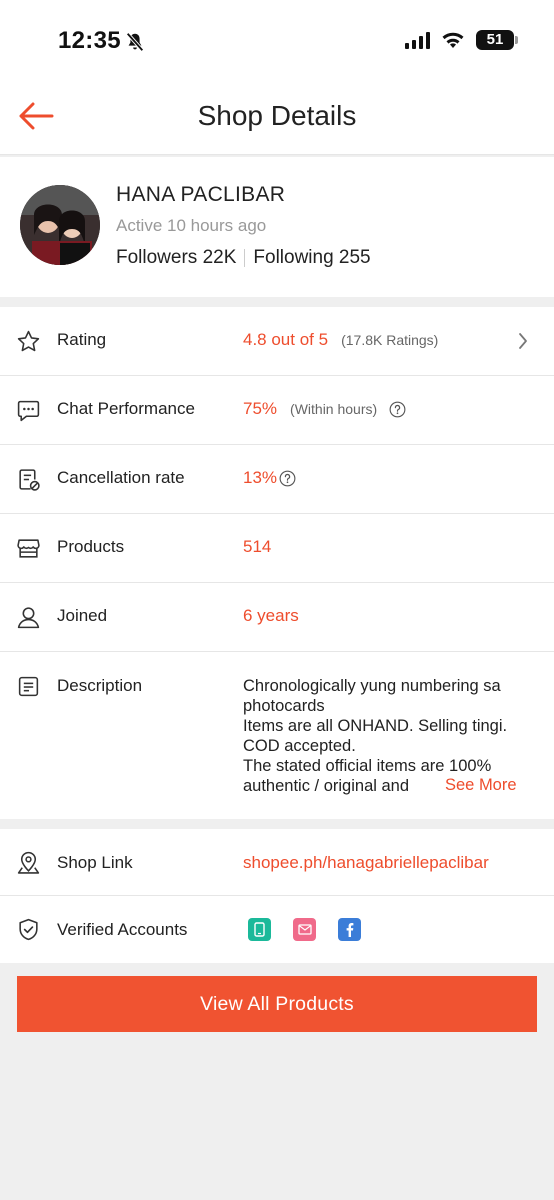 This screenshot has width=554, height=1200. Describe the element at coordinates (286, 339) in the screenshot. I see `rating-value: 4.8 out of 5` at that location.